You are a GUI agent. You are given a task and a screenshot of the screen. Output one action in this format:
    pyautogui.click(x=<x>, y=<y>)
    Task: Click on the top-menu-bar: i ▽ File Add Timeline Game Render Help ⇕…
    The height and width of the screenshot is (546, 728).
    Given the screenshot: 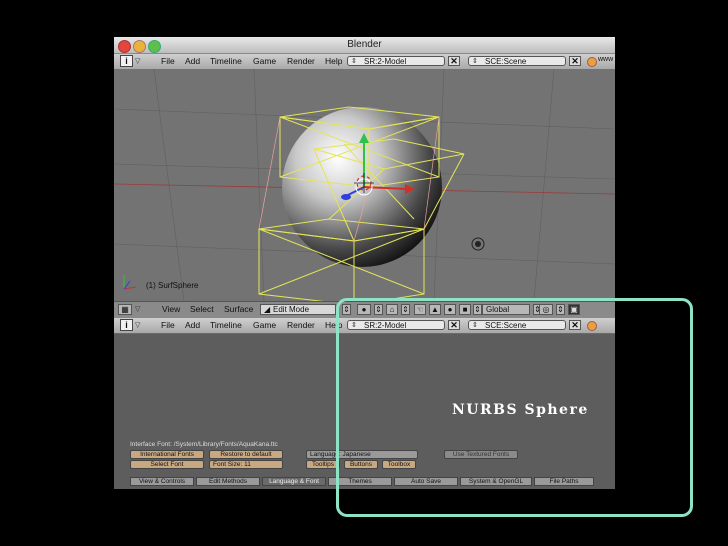 What is the action you would take?
    pyautogui.click(x=364, y=62)
    